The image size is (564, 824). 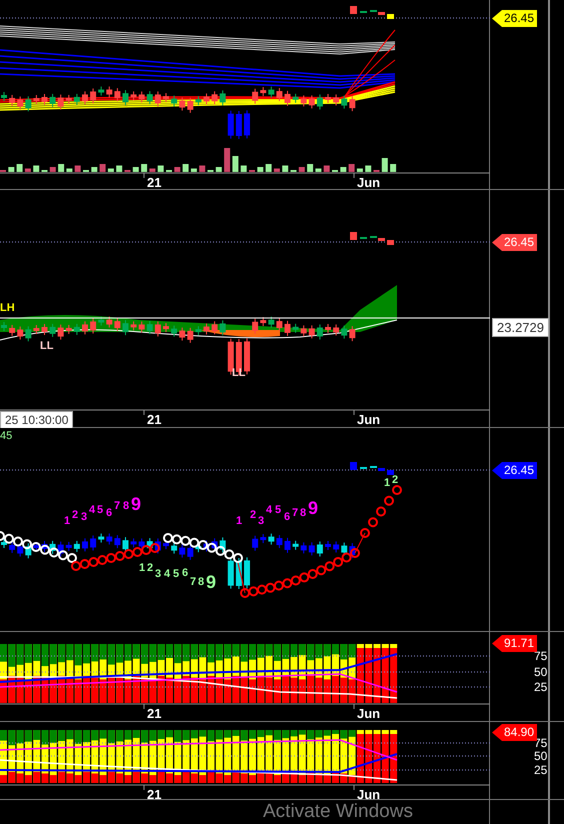 What do you see at coordinates (6, 436) in the screenshot?
I see `indicator-value: 45` at bounding box center [6, 436].